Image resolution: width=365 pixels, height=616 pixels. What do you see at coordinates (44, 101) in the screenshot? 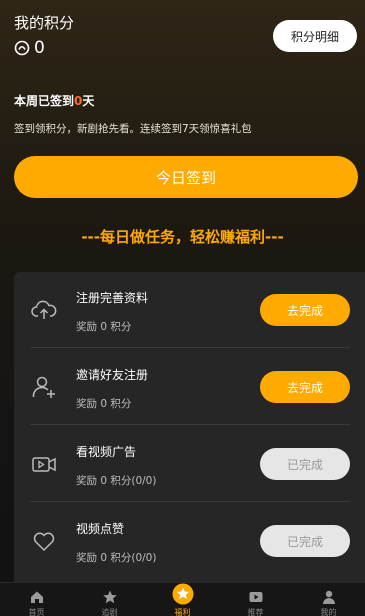
I see `week-prefix: 本周已签到` at bounding box center [44, 101].